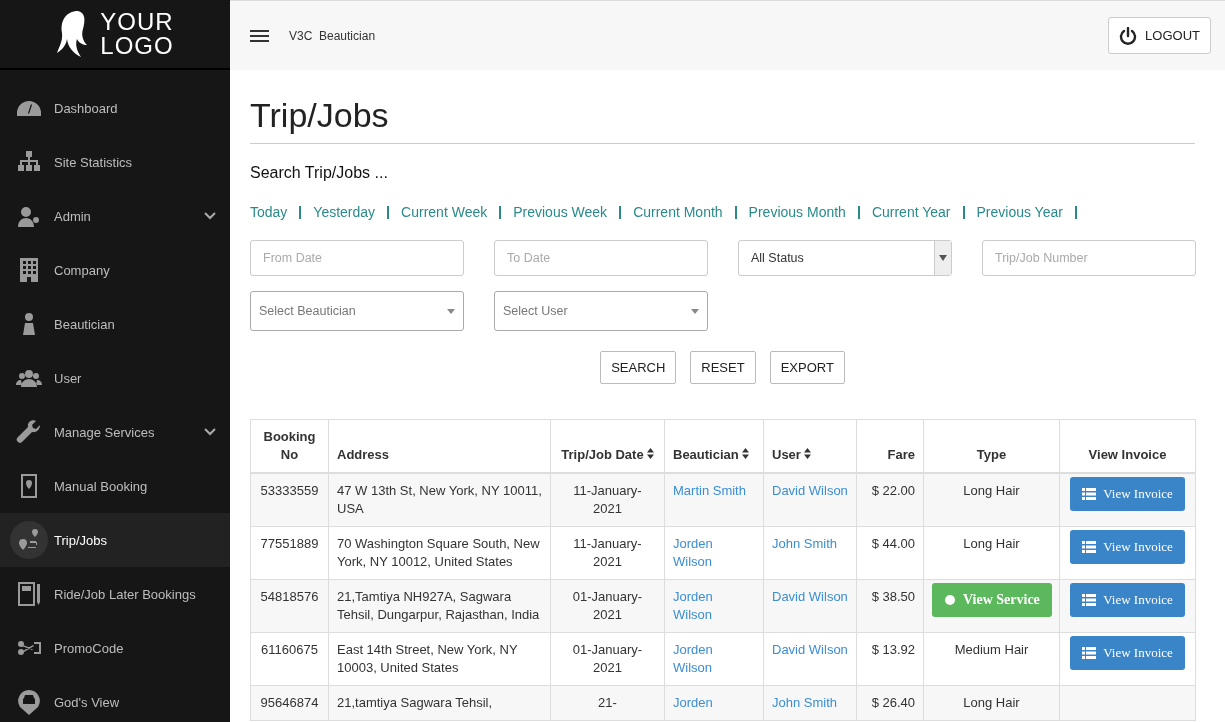 The height and width of the screenshot is (722, 1225). What do you see at coordinates (992, 600) in the screenshot?
I see `view-service-button: View Service` at bounding box center [992, 600].